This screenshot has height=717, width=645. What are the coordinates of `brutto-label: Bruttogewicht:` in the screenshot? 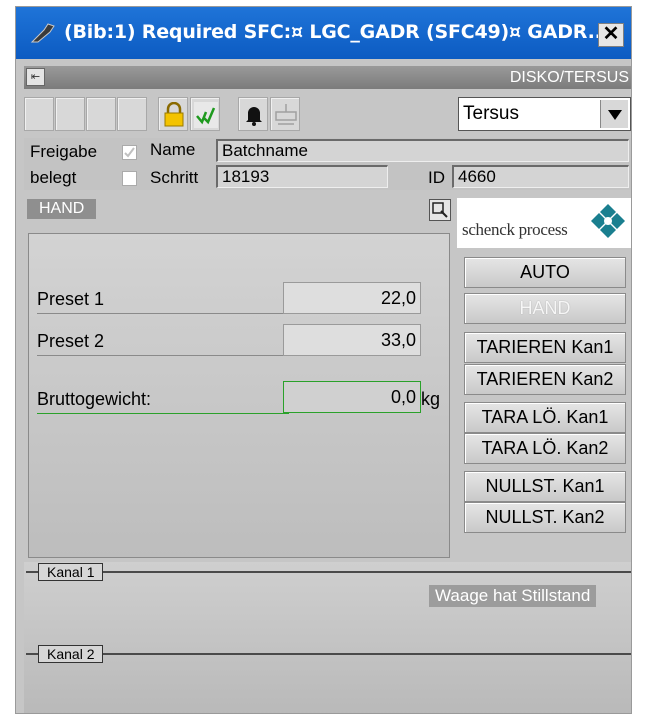 It's located at (94, 399).